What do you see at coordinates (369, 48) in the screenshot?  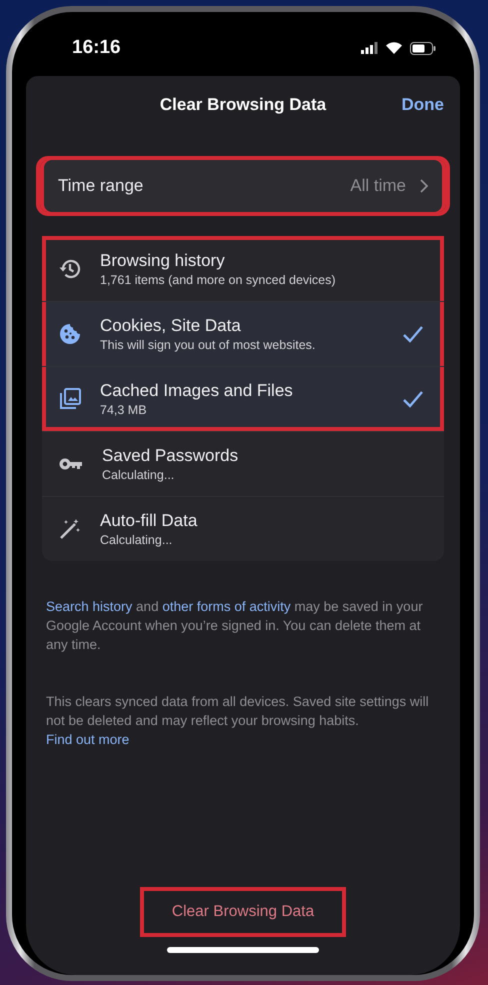 I see `signal-icon` at bounding box center [369, 48].